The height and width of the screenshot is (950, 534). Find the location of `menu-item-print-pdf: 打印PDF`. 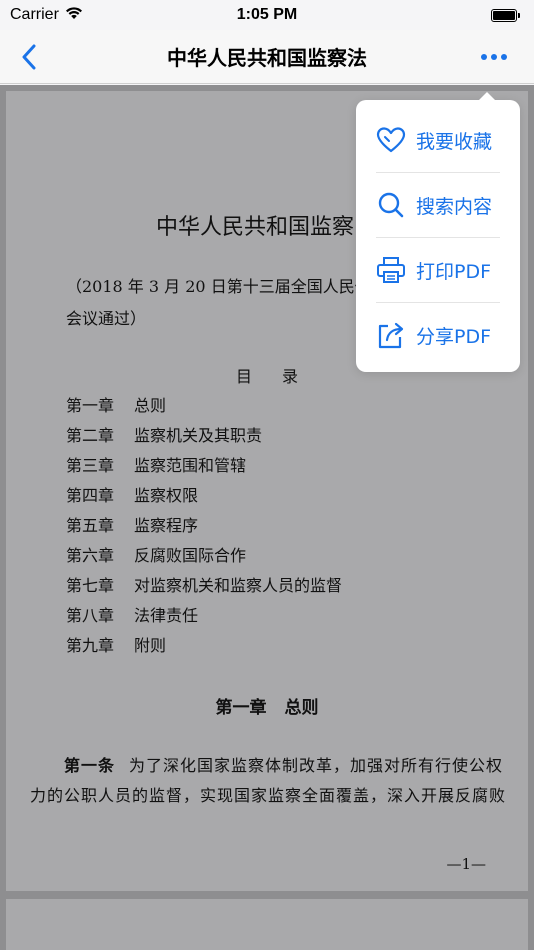

menu-item-print-pdf: 打印PDF is located at coordinates (438, 270).